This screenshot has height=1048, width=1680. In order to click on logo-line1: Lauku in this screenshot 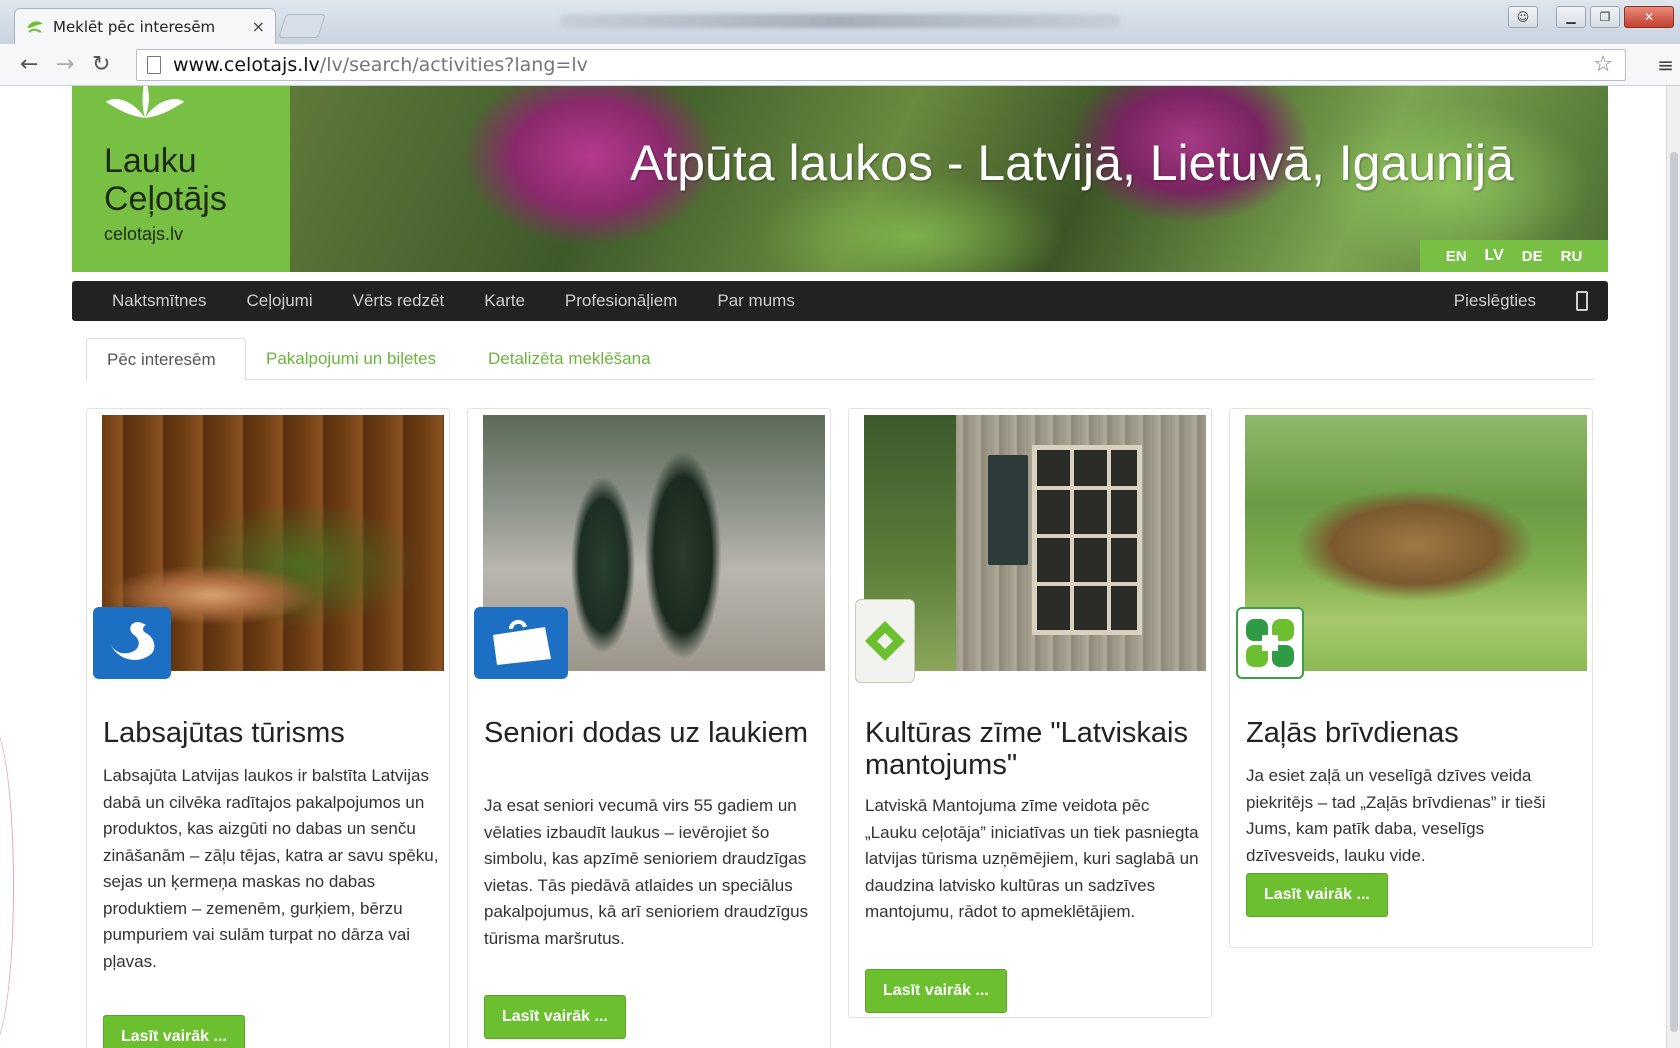, I will do `click(150, 161)`.